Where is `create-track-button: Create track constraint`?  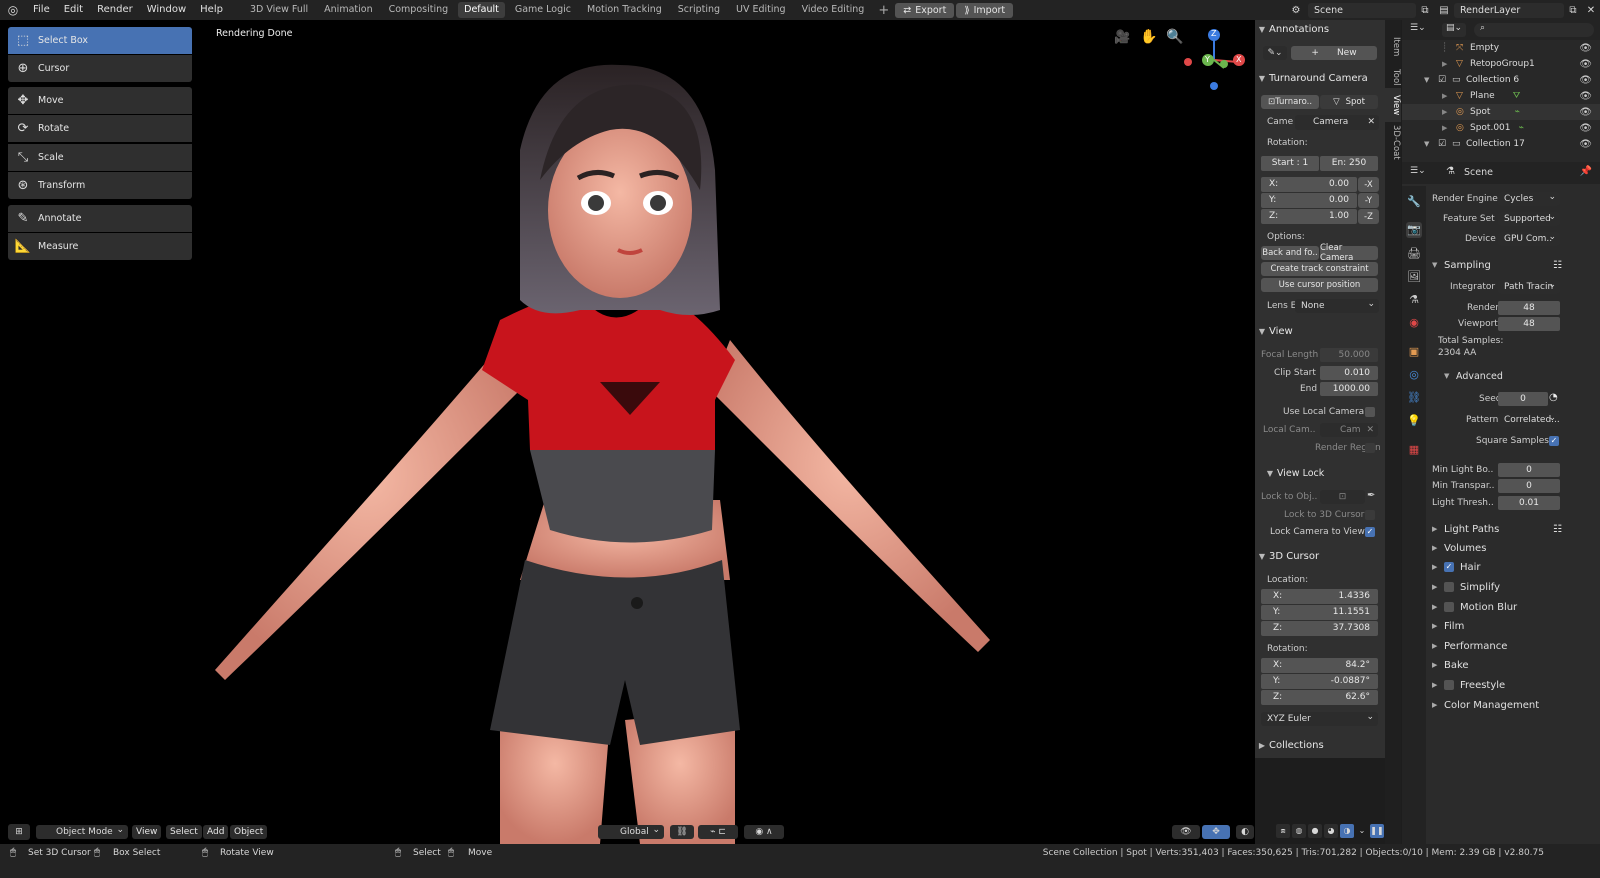
create-track-button: Create track constraint is located at coordinates (1319, 269).